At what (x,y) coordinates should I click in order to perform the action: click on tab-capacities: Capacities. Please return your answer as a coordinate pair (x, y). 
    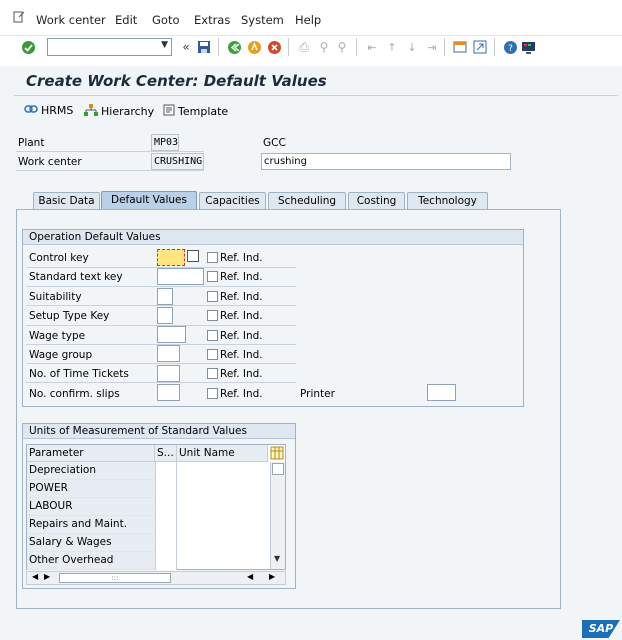
    Looking at the image, I should click on (232, 201).